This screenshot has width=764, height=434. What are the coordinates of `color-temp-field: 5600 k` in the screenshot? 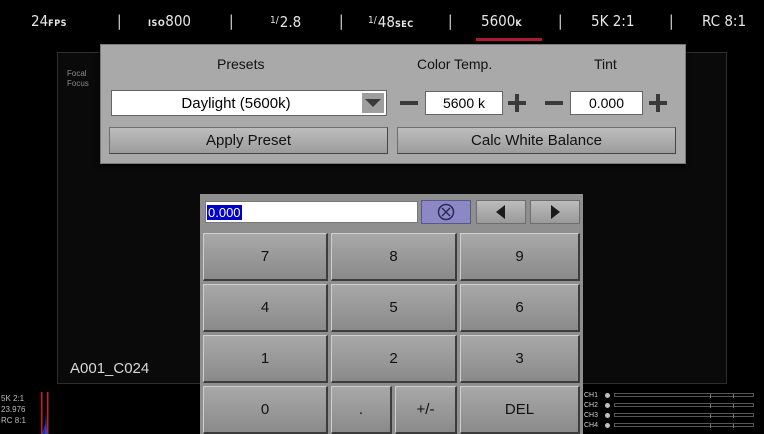 It's located at (464, 103).